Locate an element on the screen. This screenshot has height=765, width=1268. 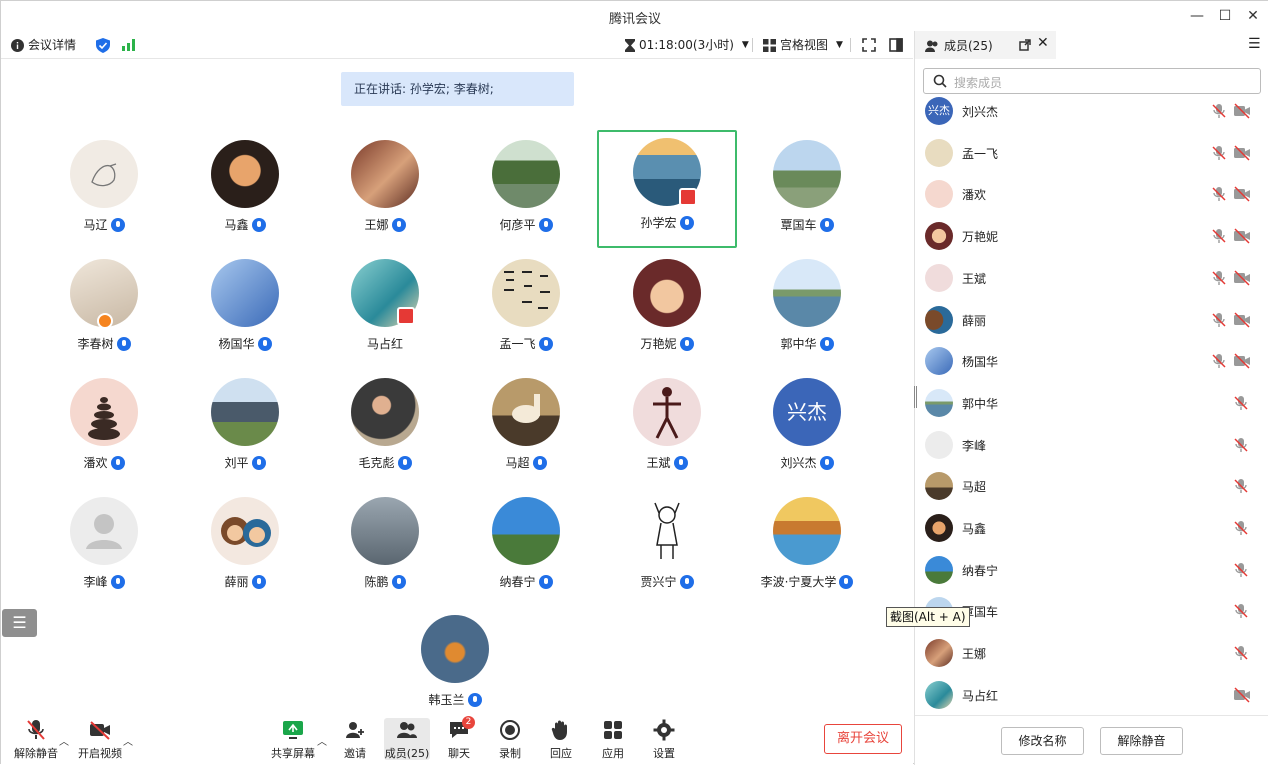
participant-tile: 万艳妮 is located at coordinates (667, 310).